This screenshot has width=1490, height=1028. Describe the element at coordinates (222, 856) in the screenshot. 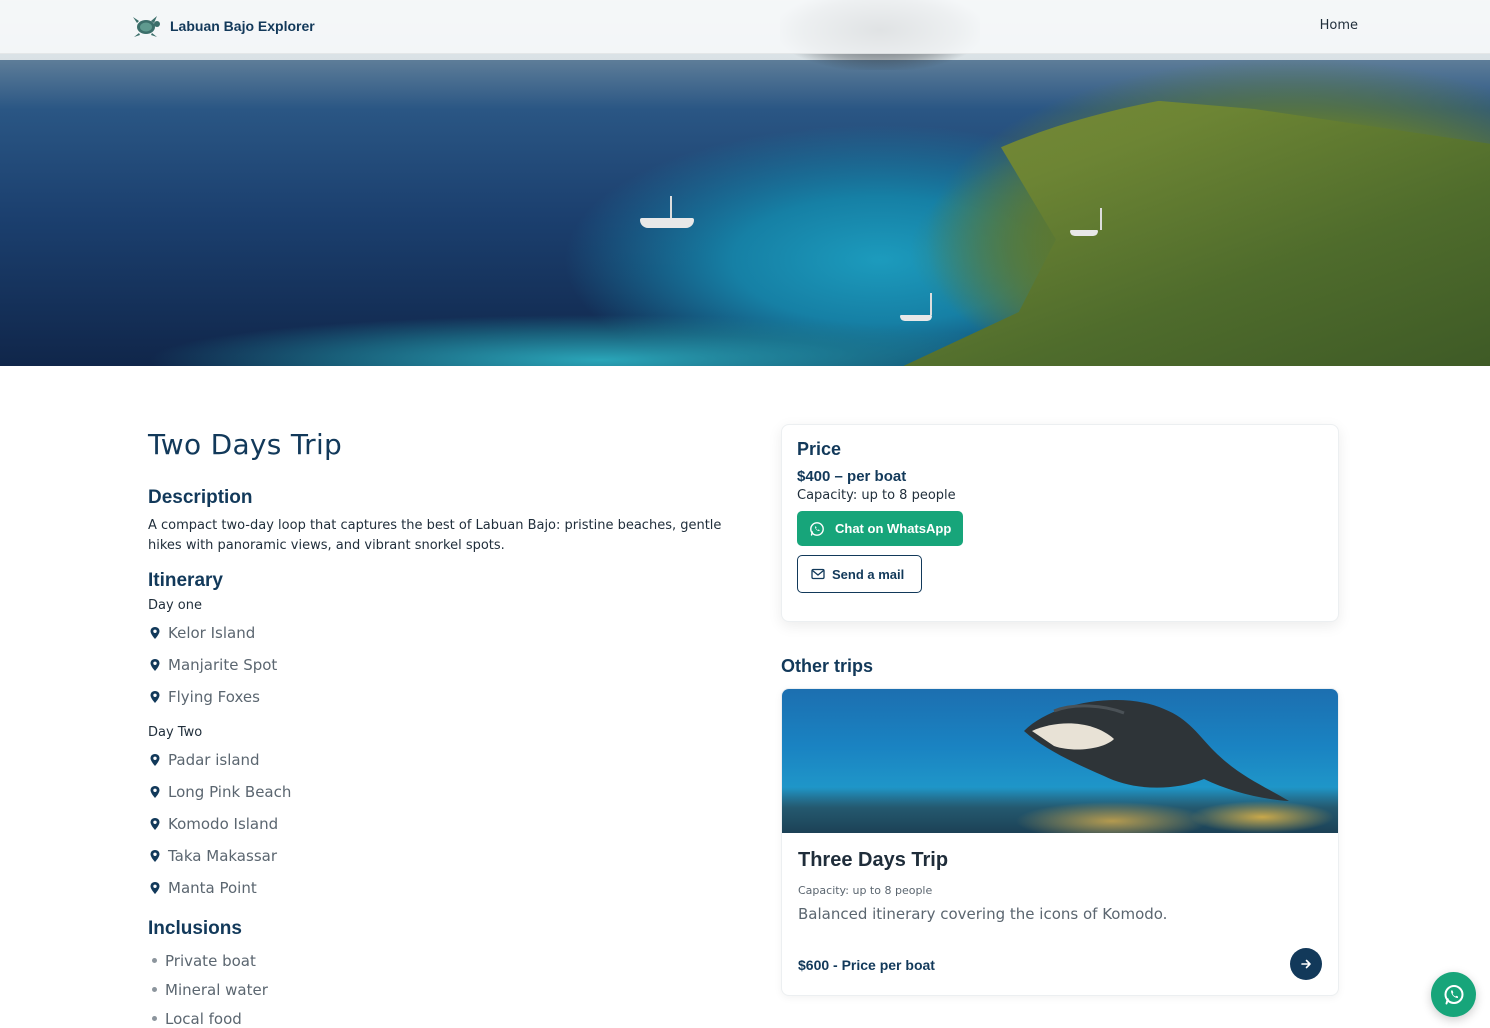

I see `stop-name: Taka Makassar` at that location.